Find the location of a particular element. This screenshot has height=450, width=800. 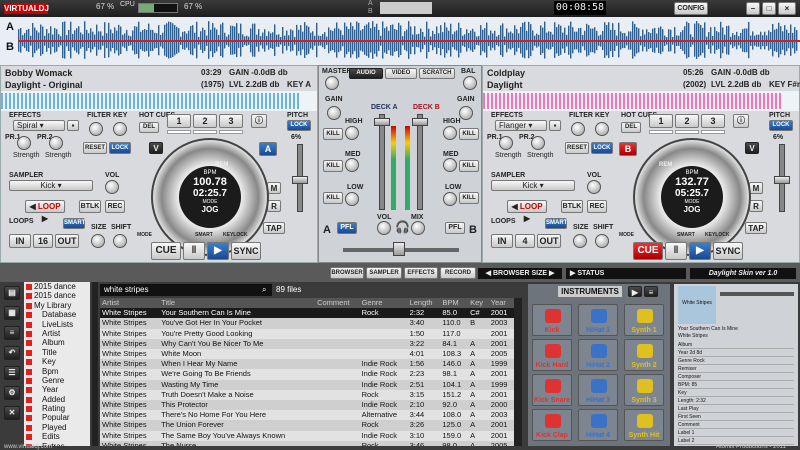

maximize-button: □ is located at coordinates (769, 8).